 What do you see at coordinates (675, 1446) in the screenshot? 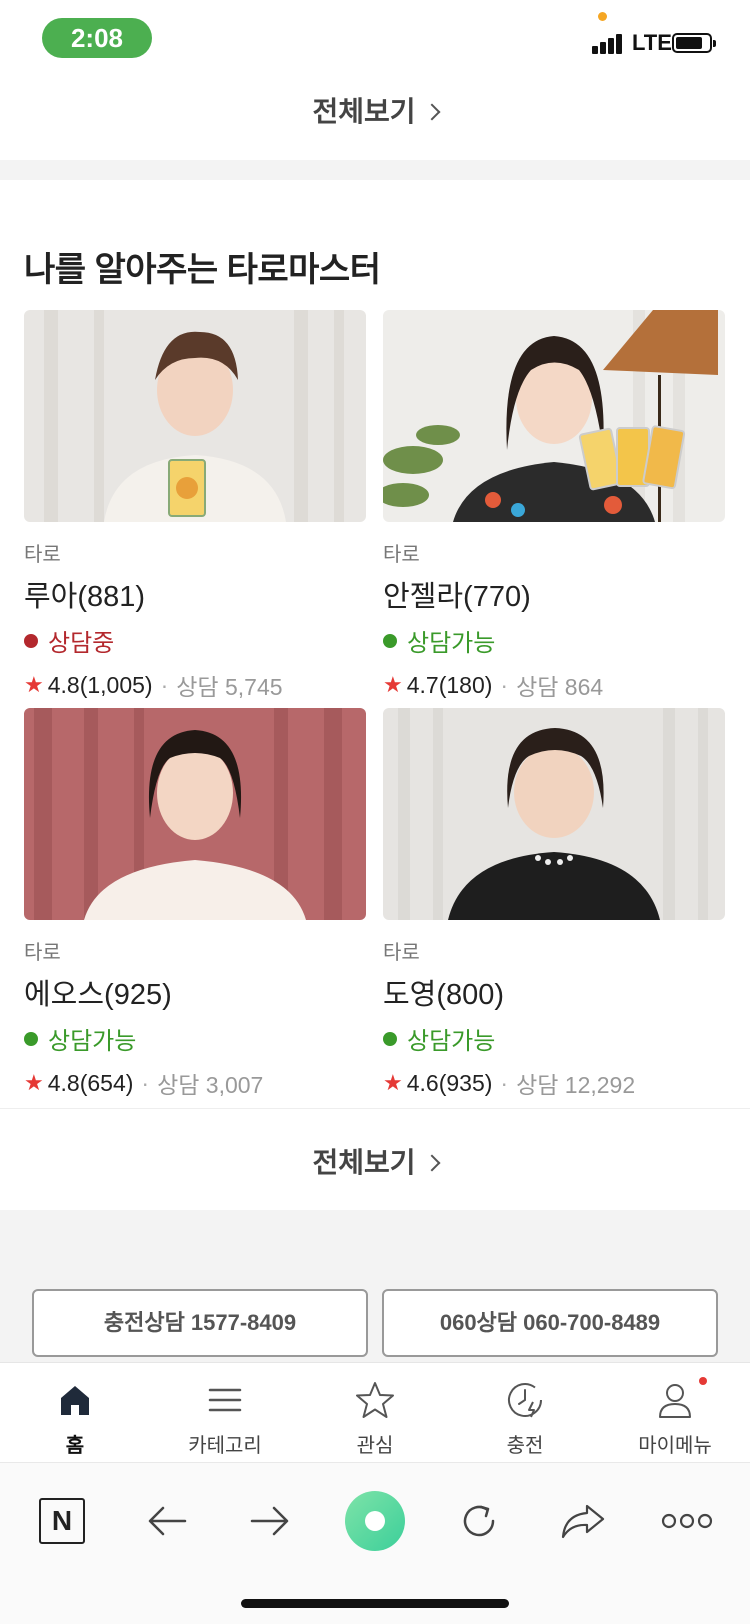
I see `tab-label: 마이메뉴` at bounding box center [675, 1446].